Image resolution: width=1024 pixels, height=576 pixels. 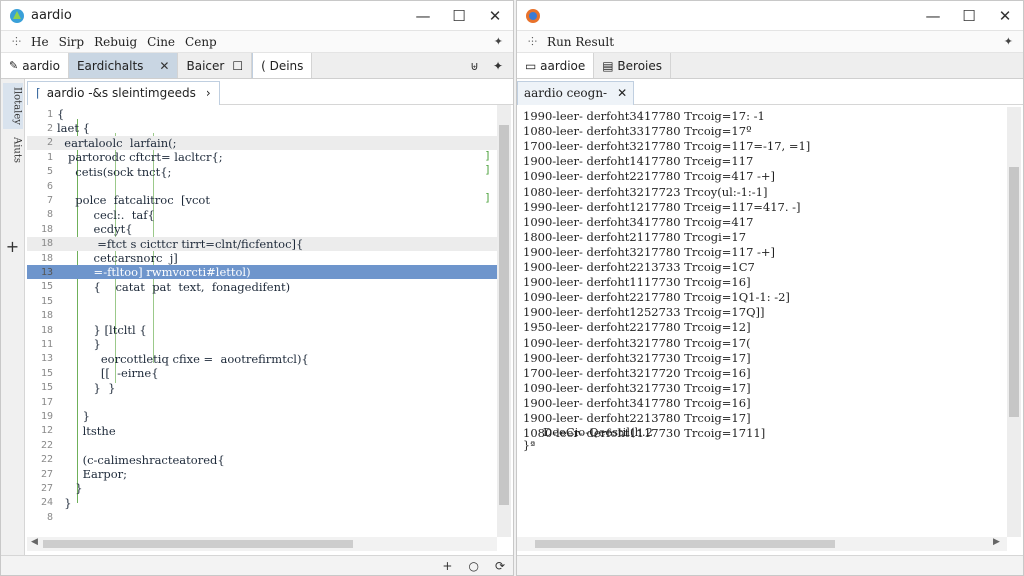 I want to click on chevron-right-icon: ›, so click(x=208, y=93).